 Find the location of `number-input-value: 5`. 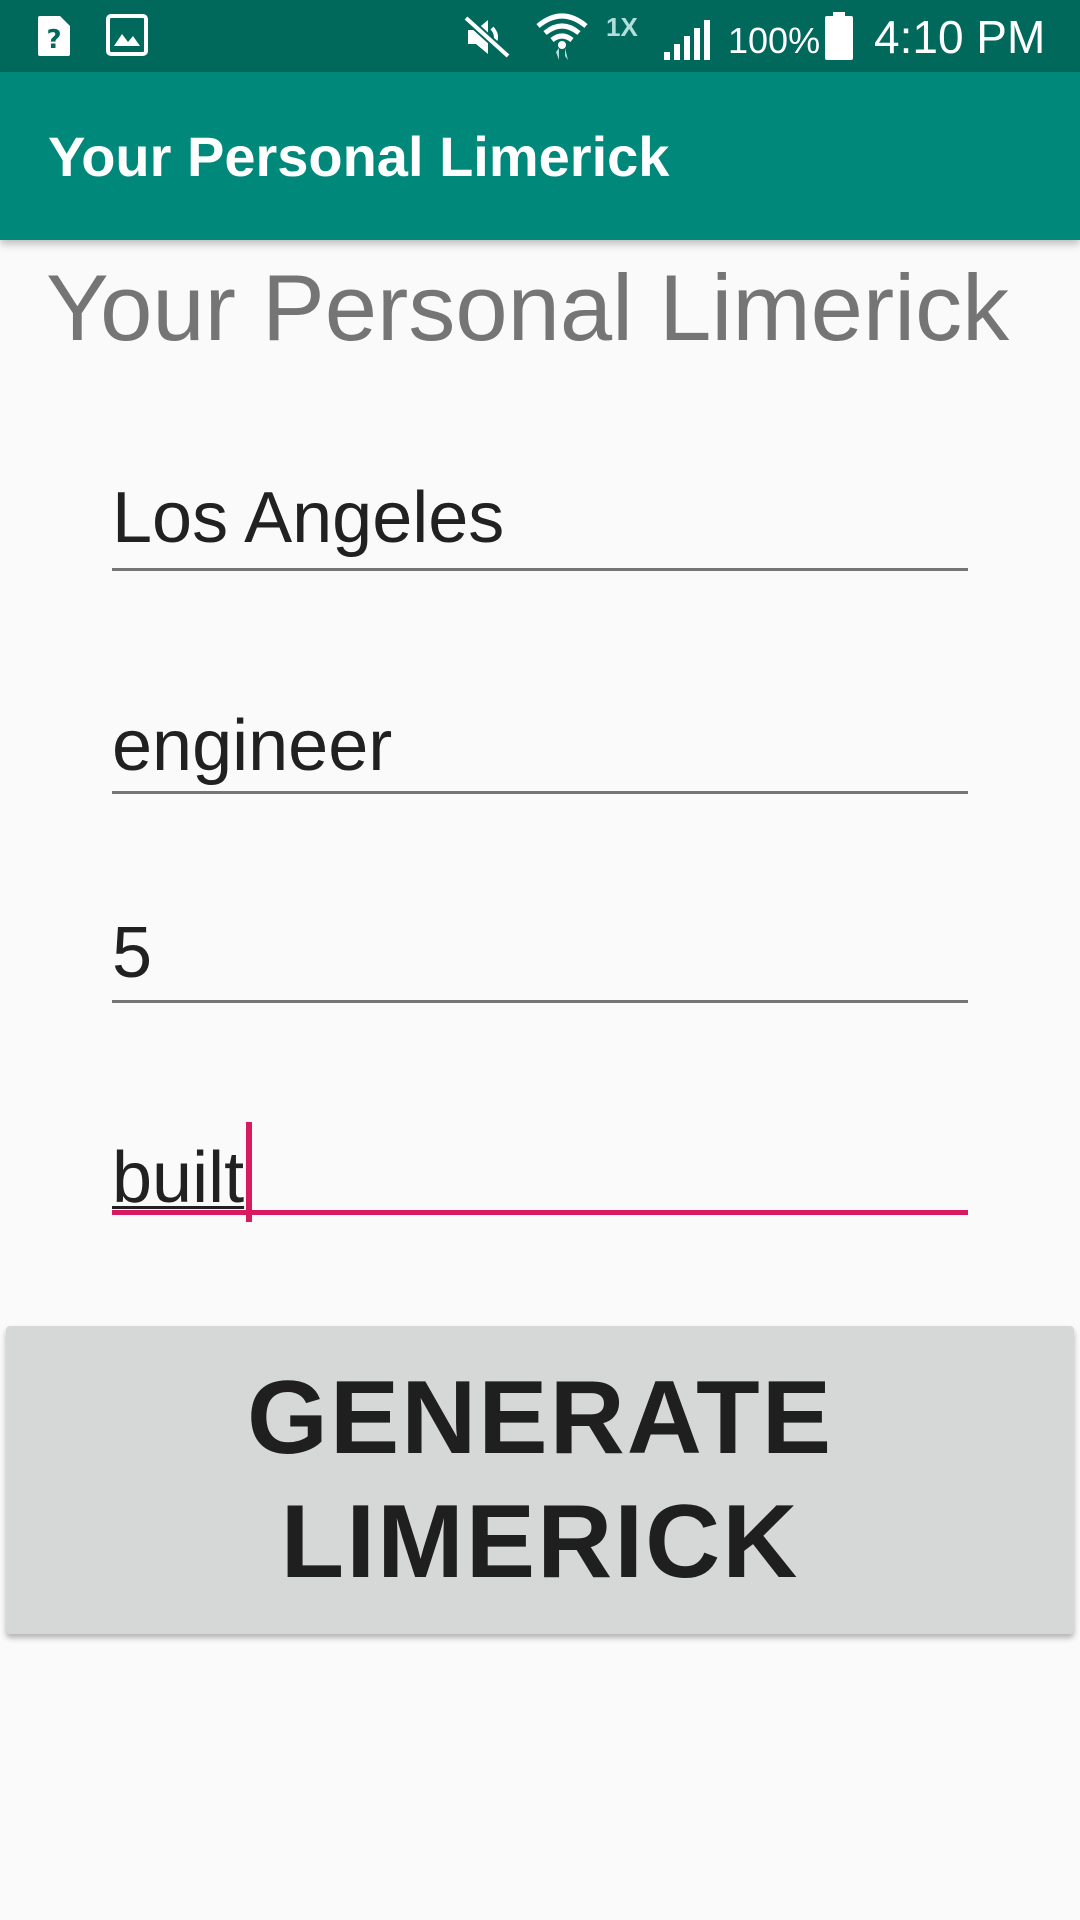

number-input-value: 5 is located at coordinates (132, 953).